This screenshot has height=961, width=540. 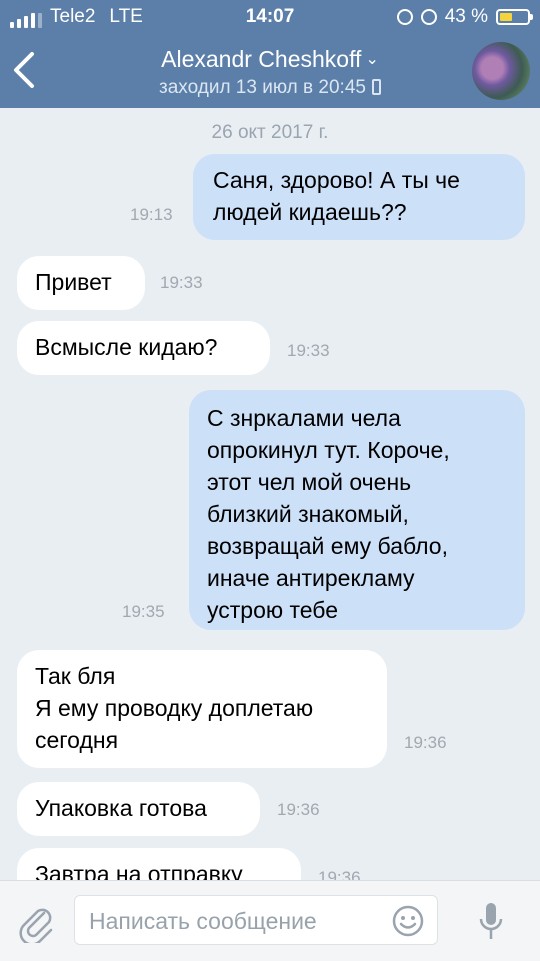 What do you see at coordinates (359, 197) in the screenshot?
I see `outgoing-message: Саня, здорово! А ты че людей кидаешь??` at bounding box center [359, 197].